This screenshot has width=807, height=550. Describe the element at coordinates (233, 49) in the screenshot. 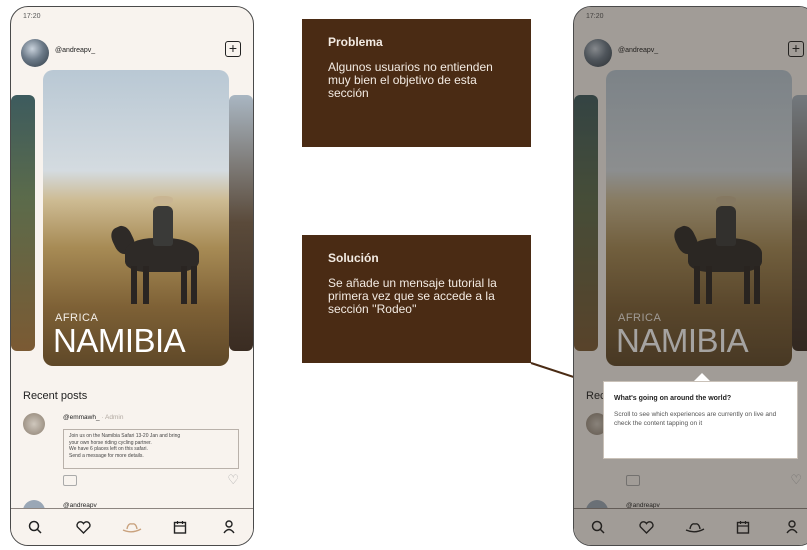

I see `plus-icon: +` at that location.